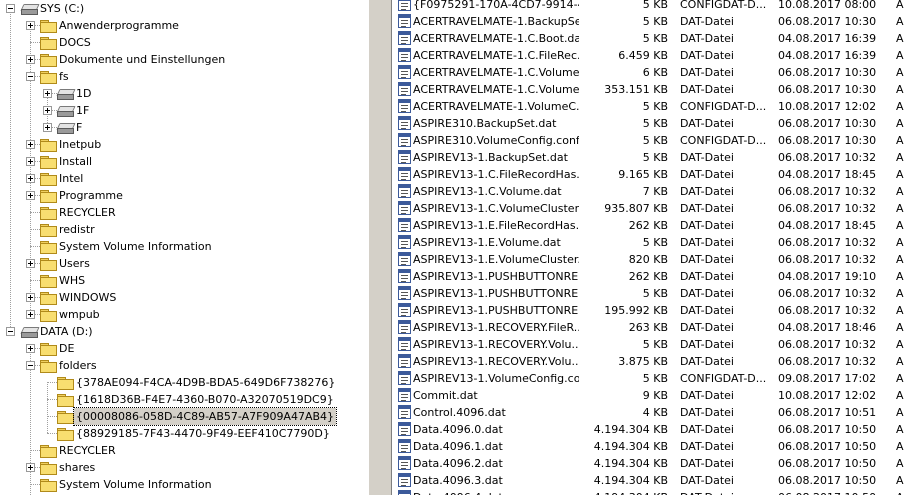  What do you see at coordinates (184, 144) in the screenshot?
I see `tree-item: Inetpub` at bounding box center [184, 144].